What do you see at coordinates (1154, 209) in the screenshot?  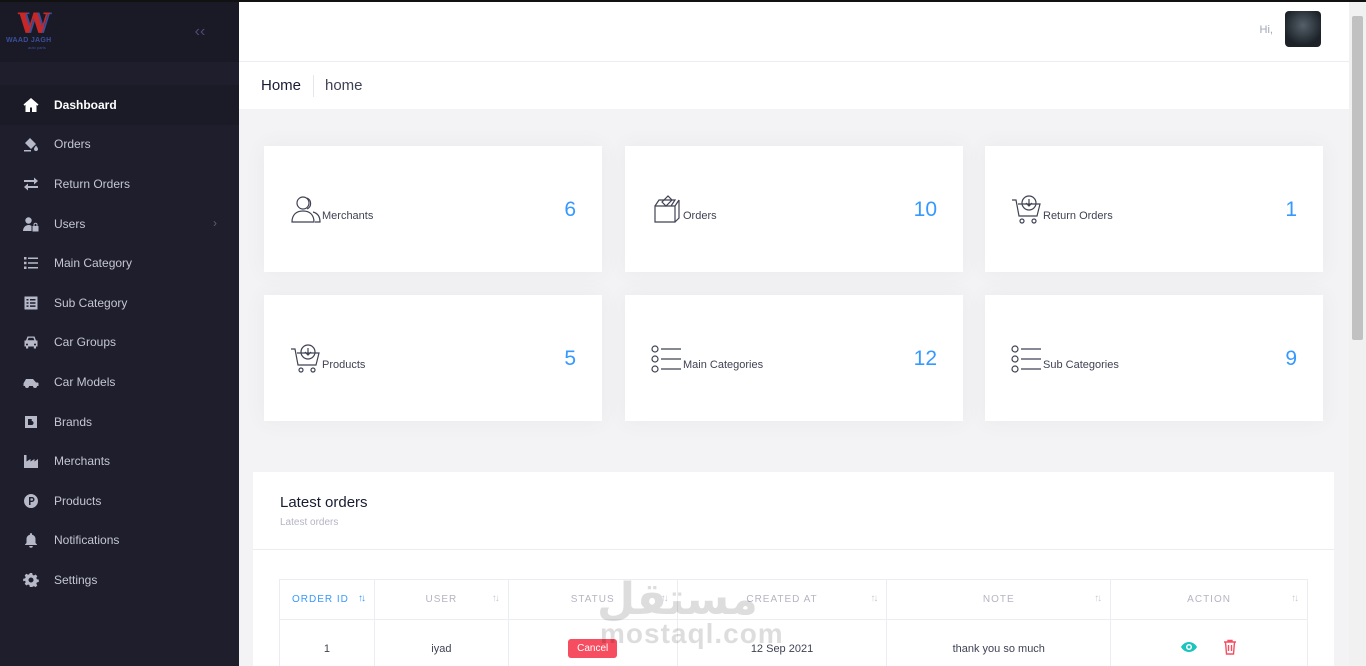 I see `stat-card-return-orders: Return Orders 1` at bounding box center [1154, 209].